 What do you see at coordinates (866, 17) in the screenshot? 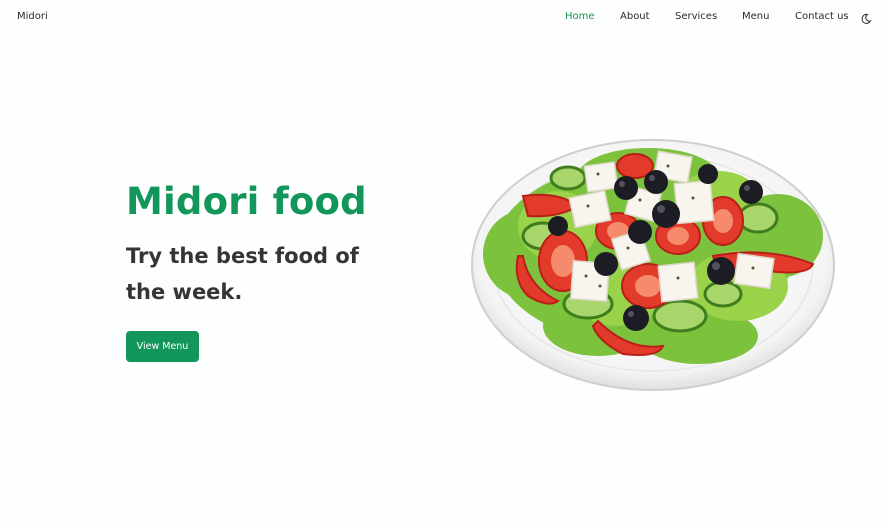
I see `moon-icon` at bounding box center [866, 17].